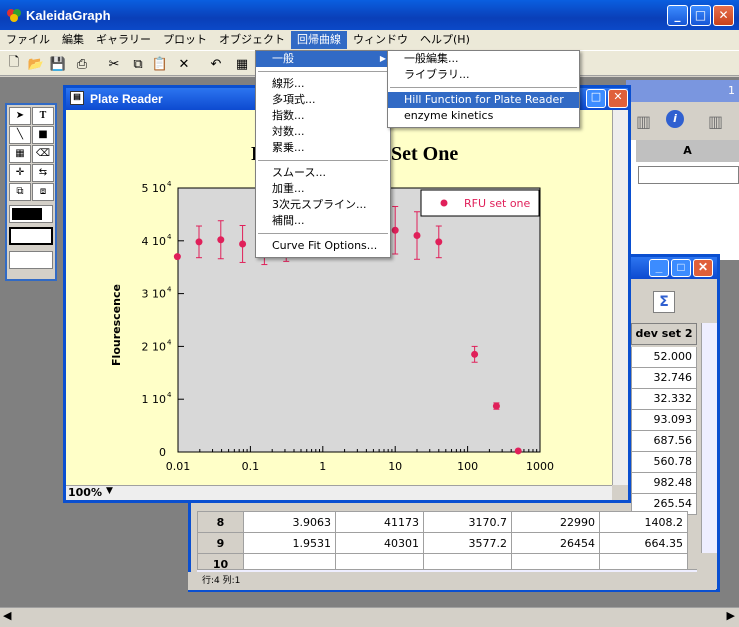 This screenshot has width=739, height=627. Describe the element at coordinates (664, 378) in the screenshot. I see `dev-set-2-cell: 32.746` at that location.